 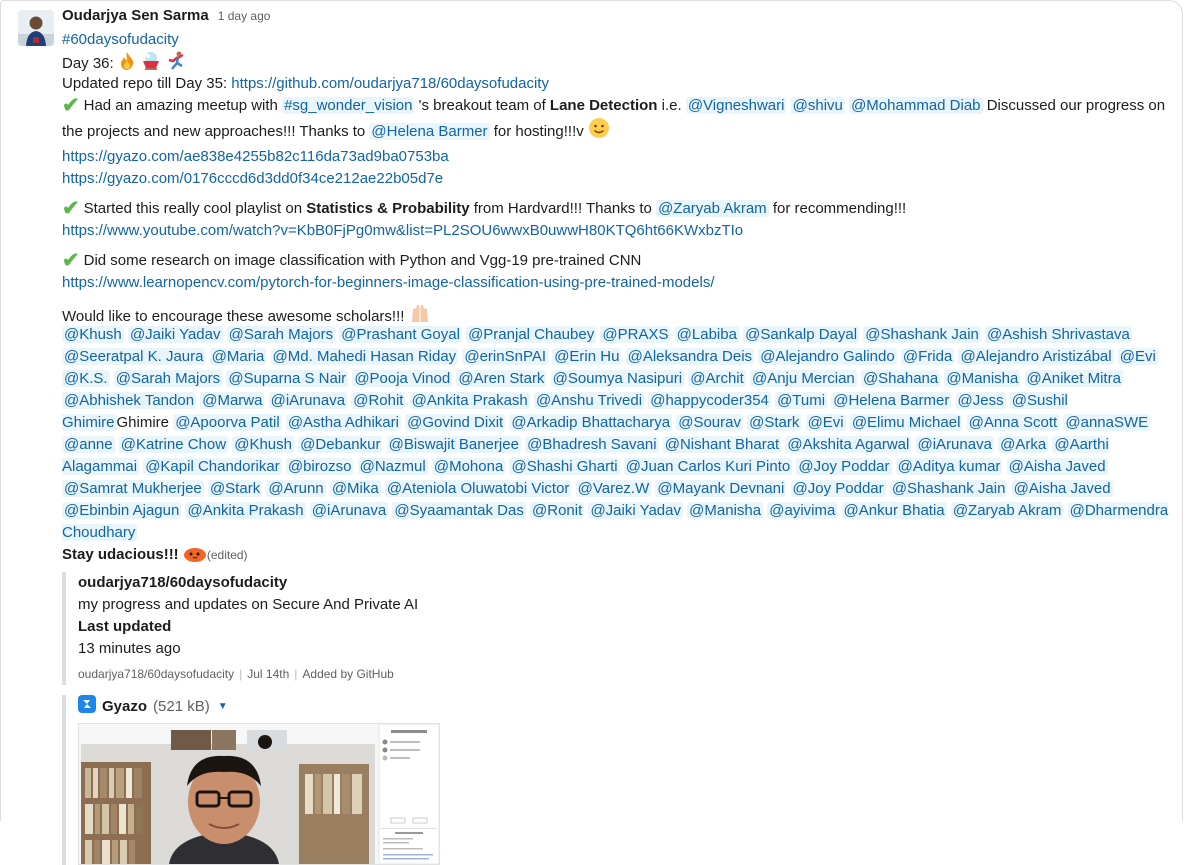 What do you see at coordinates (626, 583) in the screenshot?
I see `attachment-title: oudarjya718/60daysofudacity` at bounding box center [626, 583].